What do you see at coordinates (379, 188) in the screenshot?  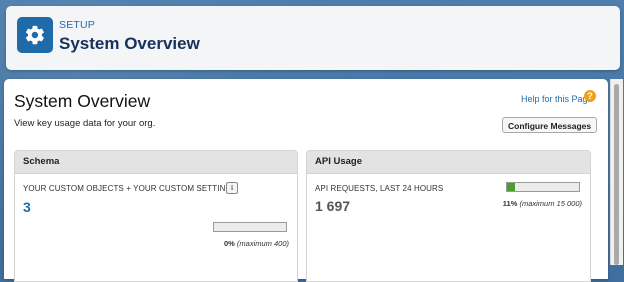 I see `api-metric-label: API REQUESTS, LAST 24 HOURS` at bounding box center [379, 188].